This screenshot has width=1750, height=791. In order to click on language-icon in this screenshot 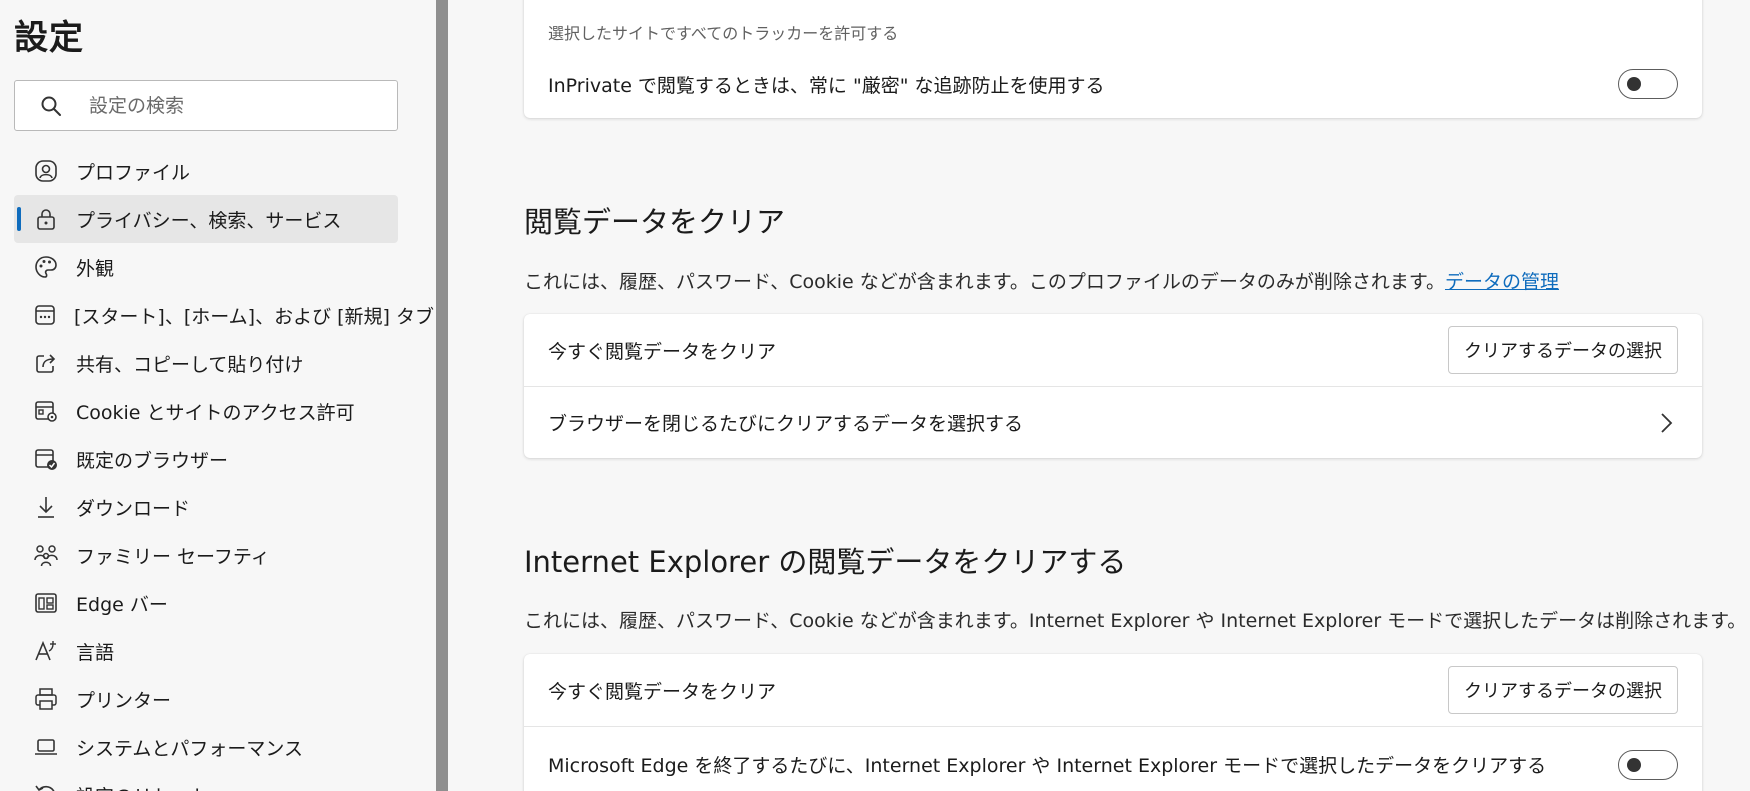, I will do `click(46, 651)`.